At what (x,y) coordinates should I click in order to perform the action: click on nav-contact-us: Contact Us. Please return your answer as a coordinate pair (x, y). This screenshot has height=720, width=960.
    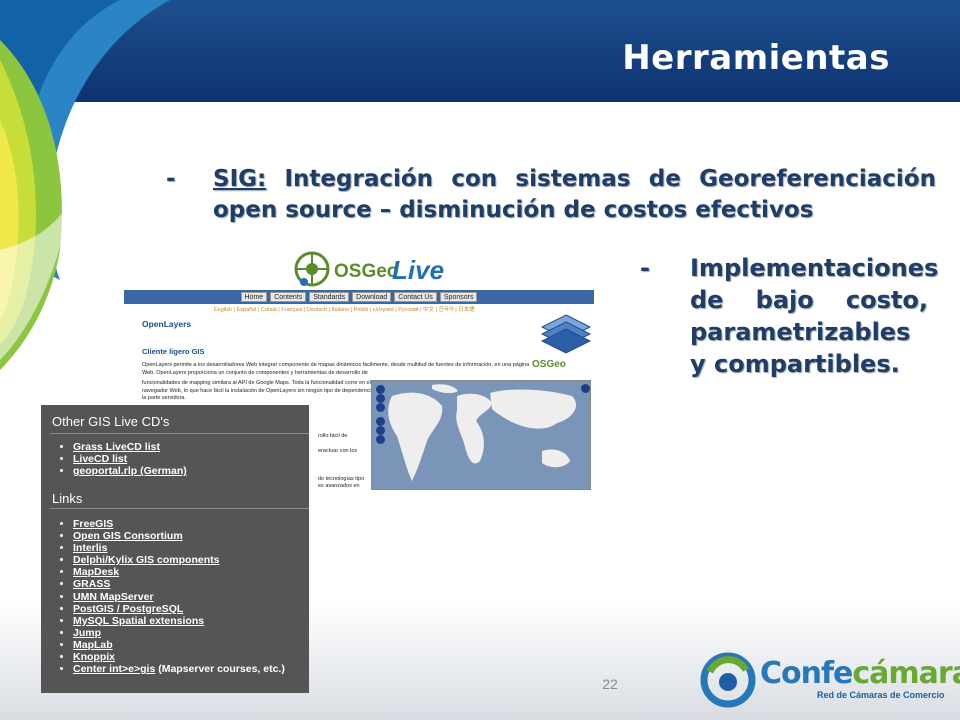
    Looking at the image, I should click on (415, 297).